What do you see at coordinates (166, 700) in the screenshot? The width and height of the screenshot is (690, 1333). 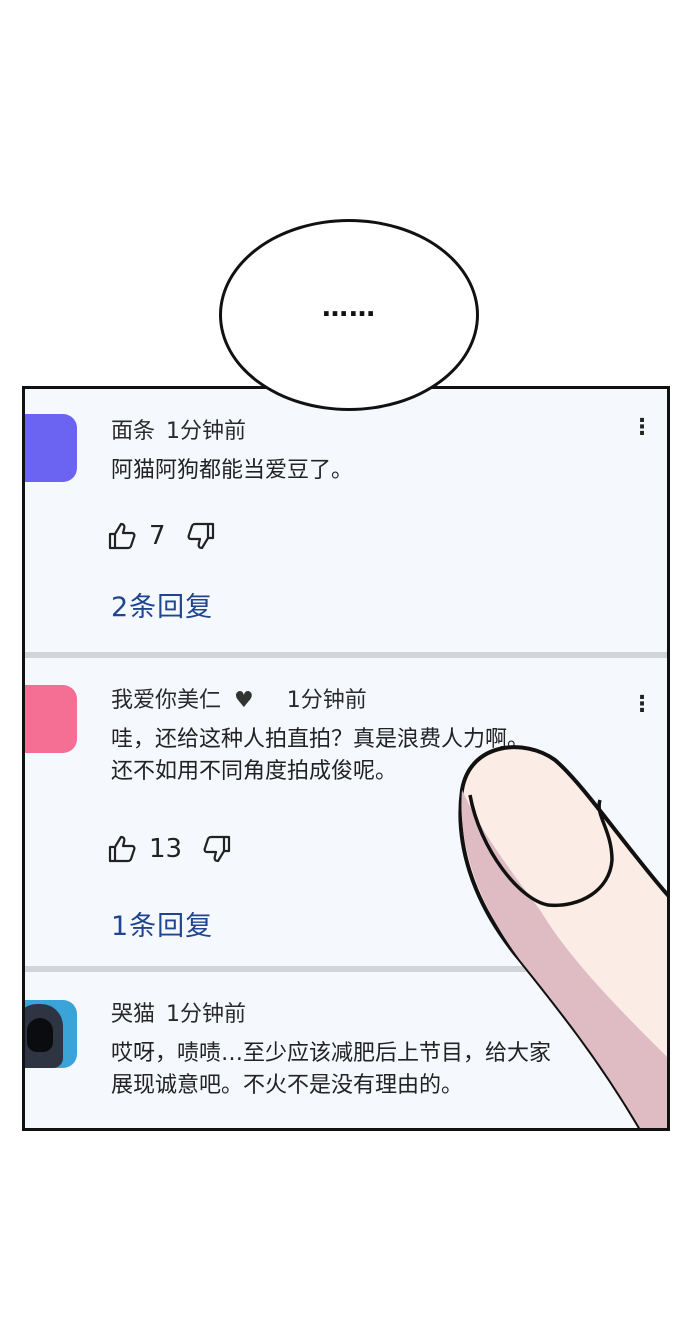 I see `username: 我爱你美仁` at bounding box center [166, 700].